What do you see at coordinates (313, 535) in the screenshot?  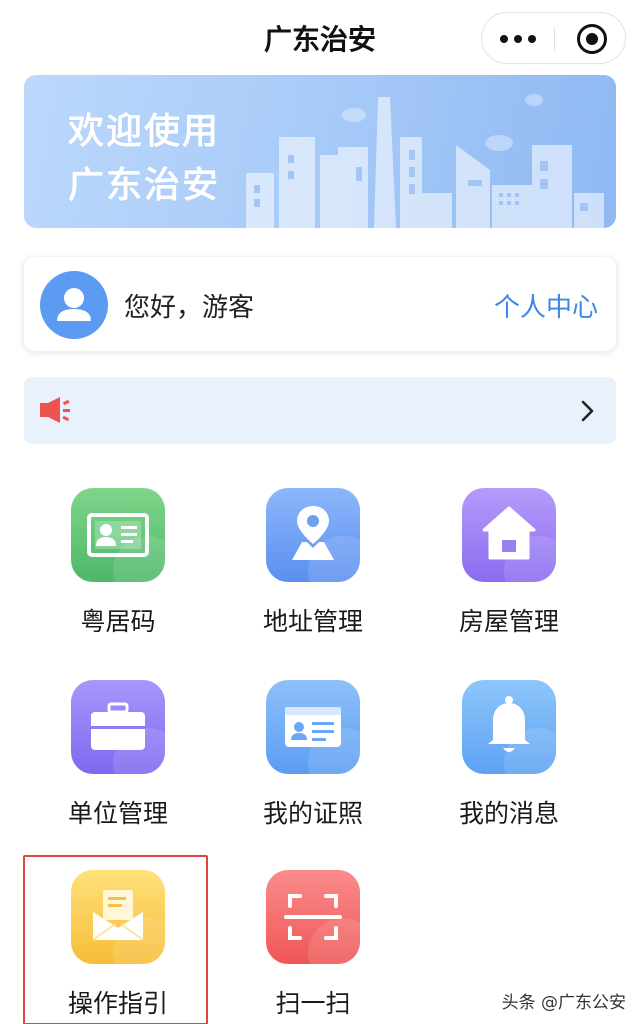 I see `location-map-icon` at bounding box center [313, 535].